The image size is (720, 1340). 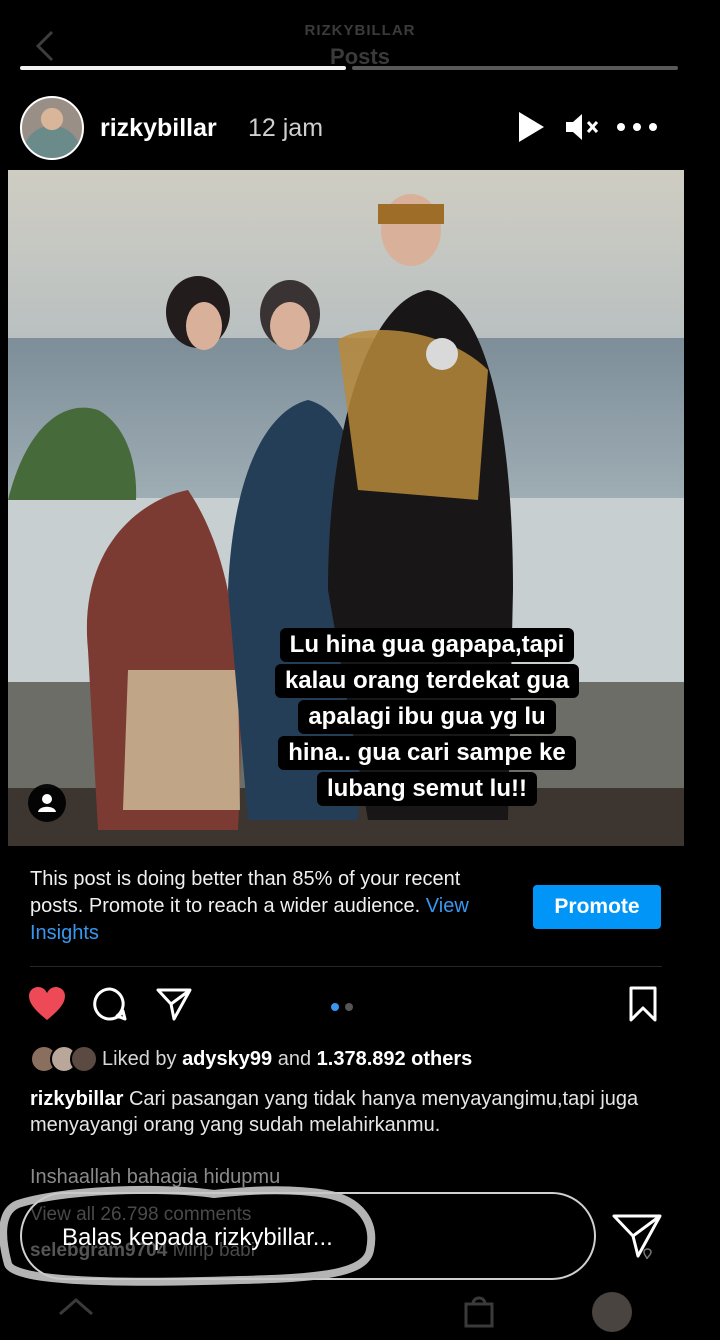 I want to click on story-header: rizkybillar 12 jam, so click(x=350, y=128).